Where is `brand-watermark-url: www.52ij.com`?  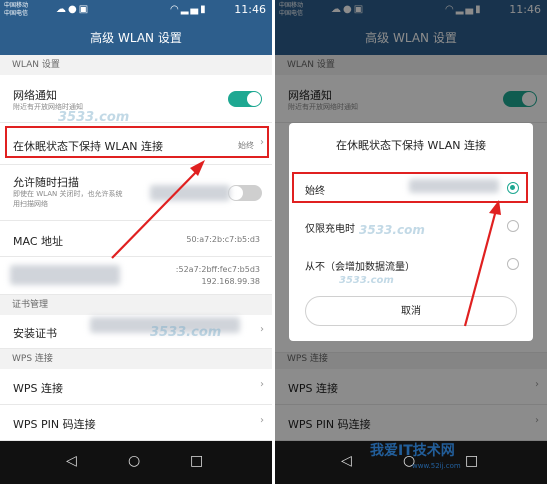
brand-watermark-url: www.52ij.com is located at coordinates (436, 466).